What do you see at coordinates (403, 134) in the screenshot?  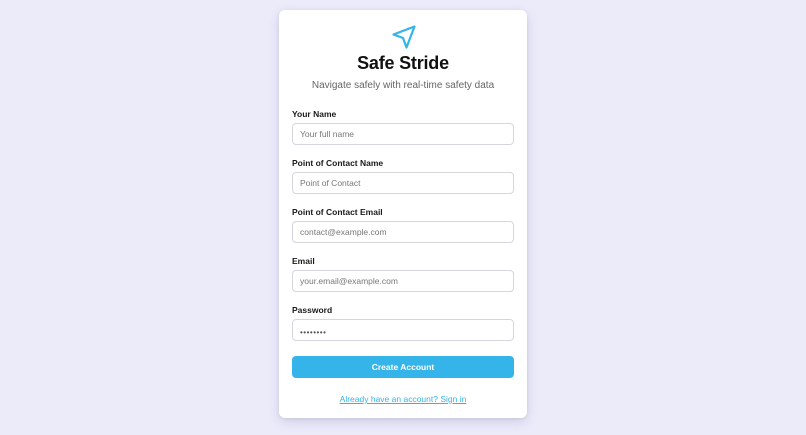 I see `your-name-input` at bounding box center [403, 134].